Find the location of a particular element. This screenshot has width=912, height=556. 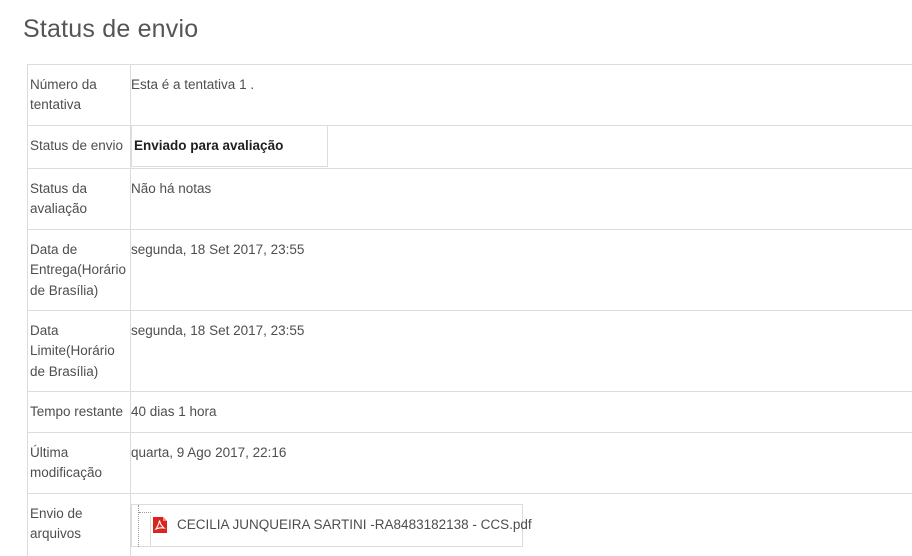

row-label: Status da avaliação is located at coordinates (79, 199).